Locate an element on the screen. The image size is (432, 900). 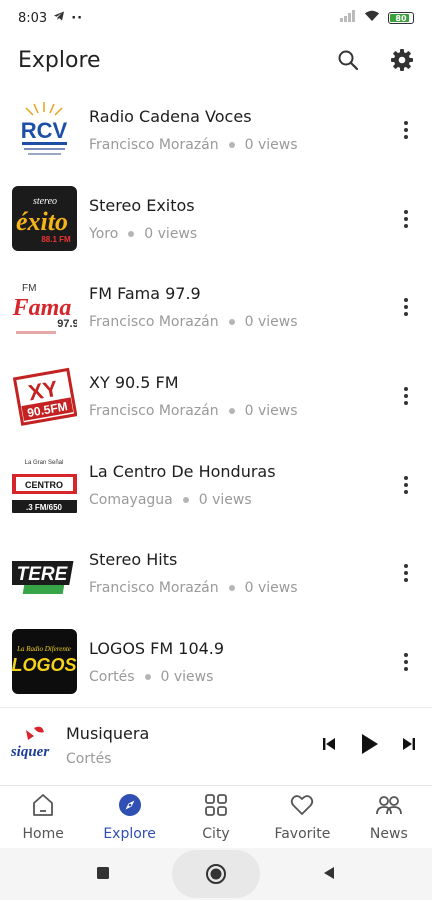
mini-player: siquer Musiquera Cortés is located at coordinates (216, 745).